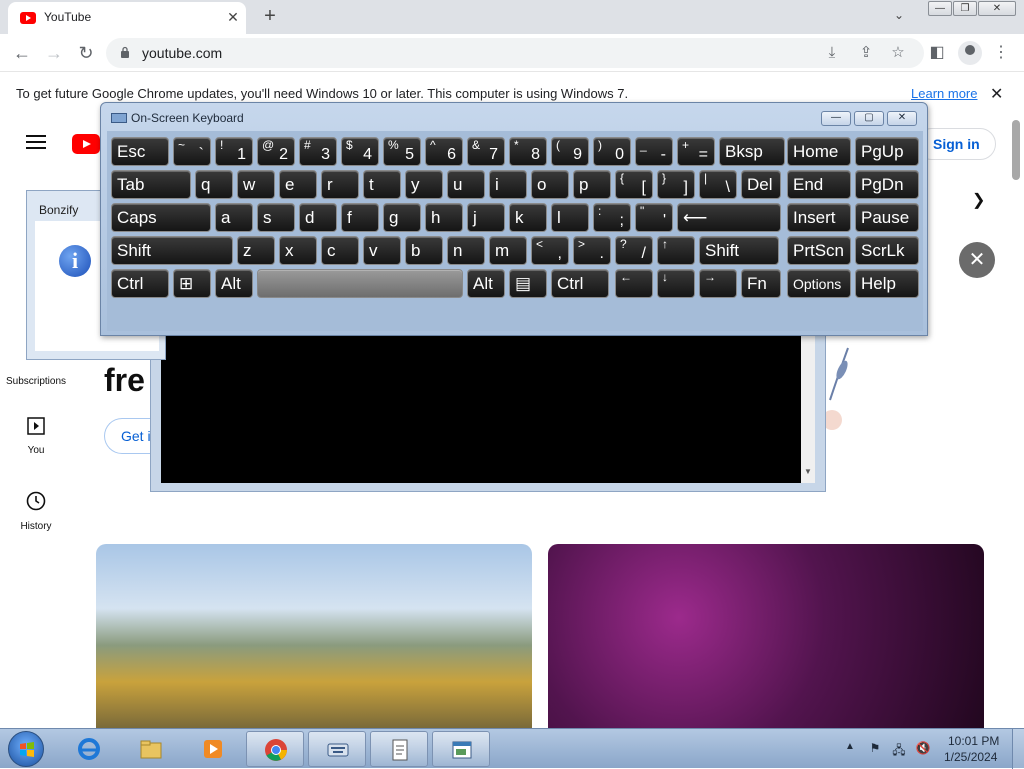 This screenshot has width=1024, height=769. Describe the element at coordinates (937, 53) in the screenshot. I see `side-panel-icon: ◧` at that location.